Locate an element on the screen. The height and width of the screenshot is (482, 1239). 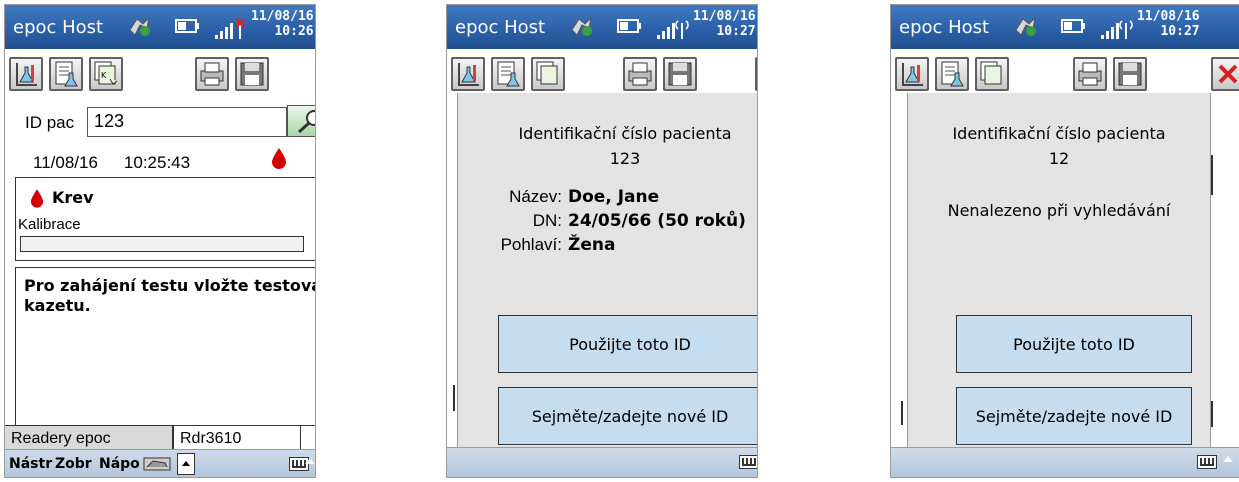
patient-id-input: 123 is located at coordinates (187, 122).